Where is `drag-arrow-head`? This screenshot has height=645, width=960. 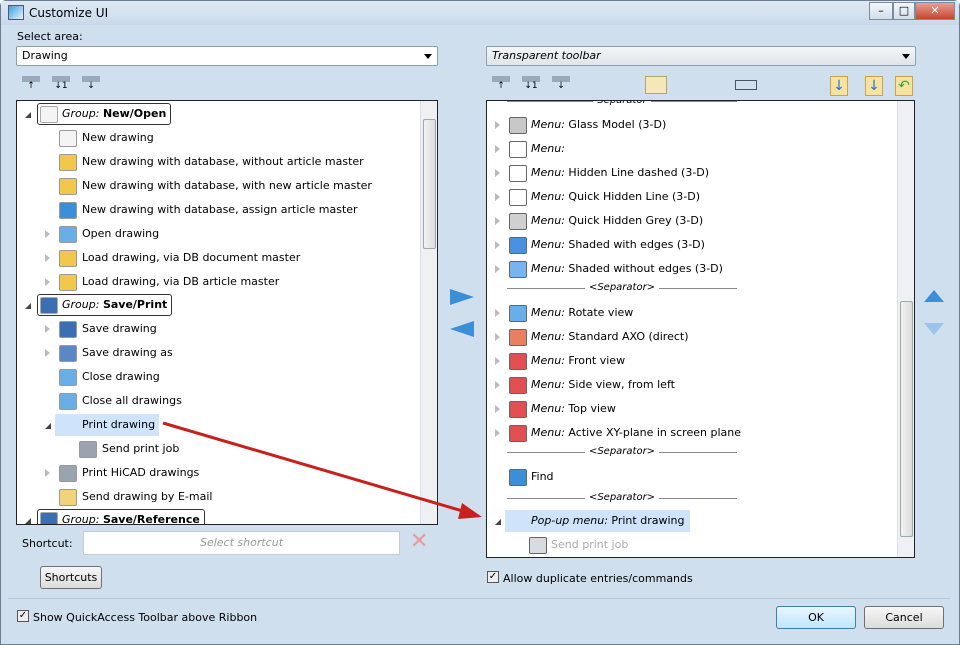
drag-arrow-head is located at coordinates (470, 511).